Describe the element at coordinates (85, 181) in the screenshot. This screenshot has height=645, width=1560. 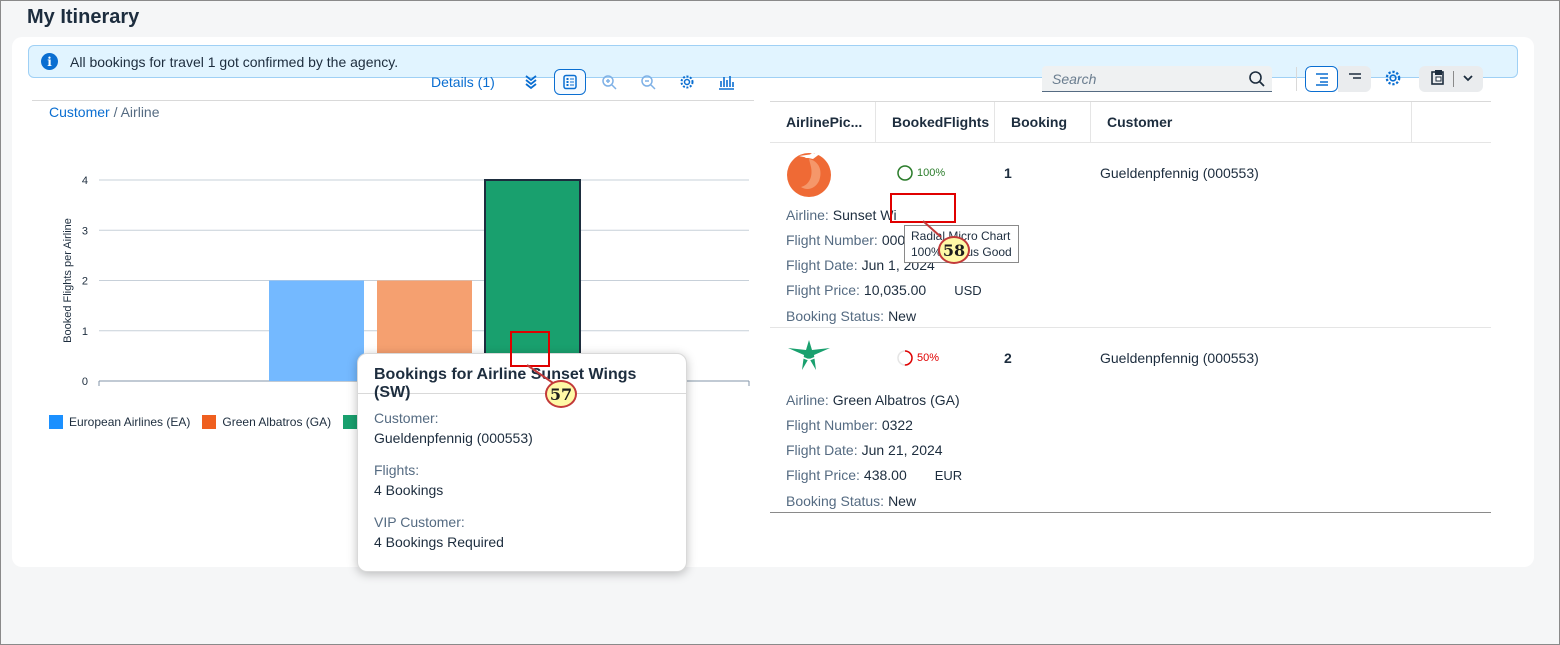
I see `y-tick-label: 4` at that location.